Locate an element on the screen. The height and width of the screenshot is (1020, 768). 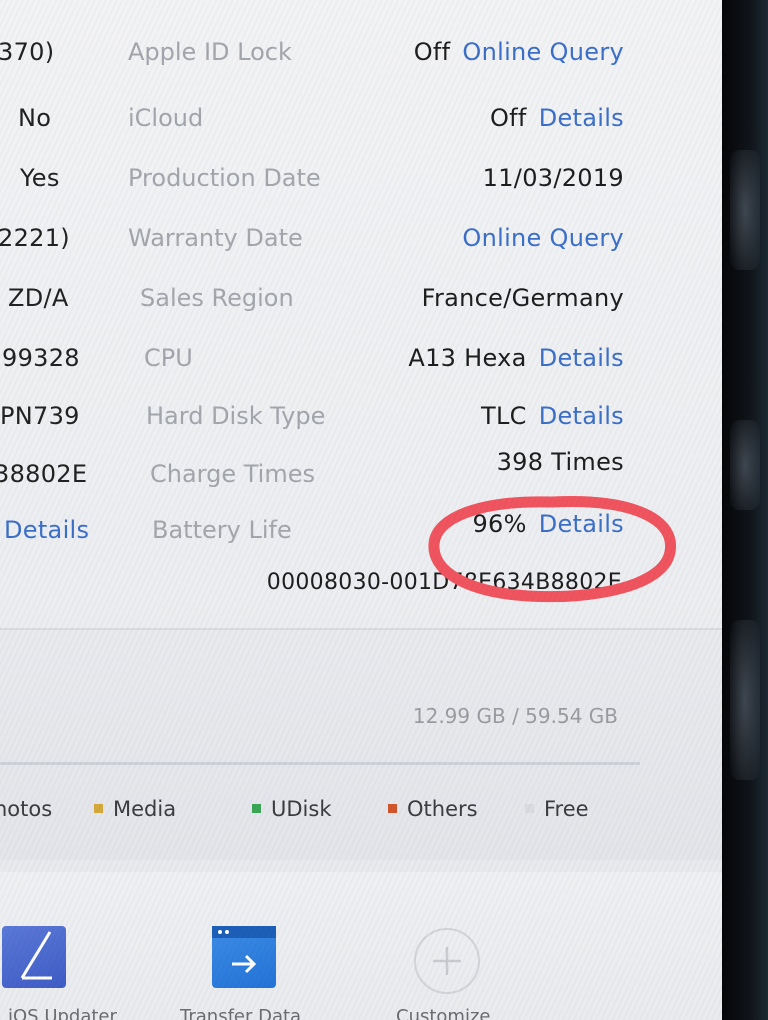
field-value-group: Off Details is located at coordinates (557, 118).